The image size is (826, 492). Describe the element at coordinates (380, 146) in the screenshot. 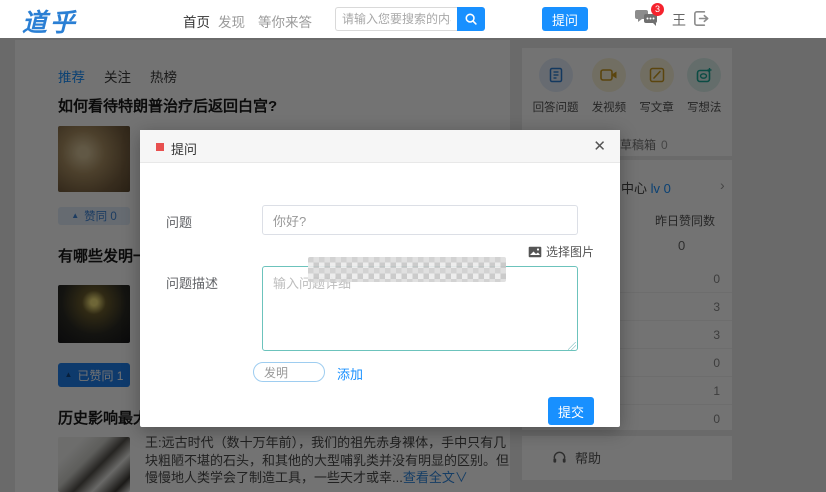

I see `modal-header: 提问 ✕` at that location.